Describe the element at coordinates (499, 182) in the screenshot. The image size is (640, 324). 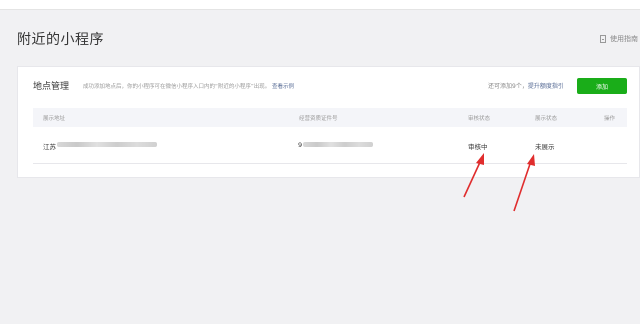
I see `annotation-arrows` at that location.